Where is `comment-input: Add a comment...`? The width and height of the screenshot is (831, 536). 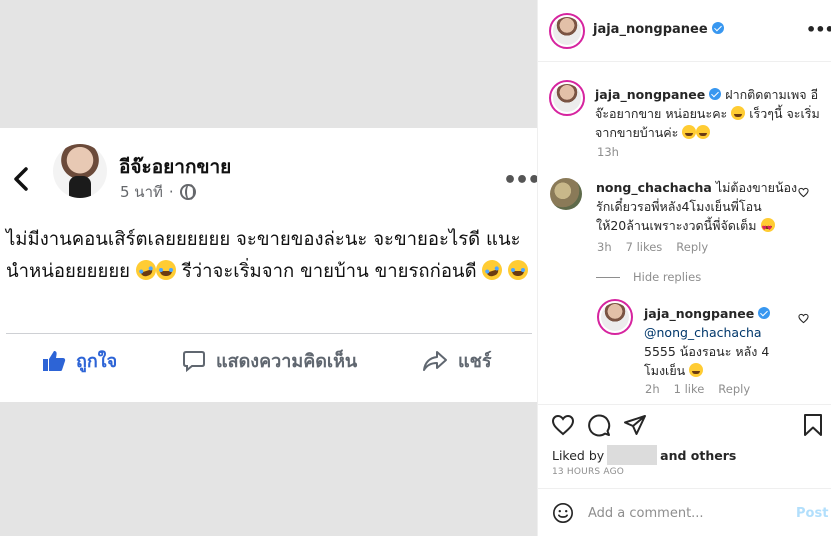 comment-input: Add a comment... is located at coordinates (646, 513).